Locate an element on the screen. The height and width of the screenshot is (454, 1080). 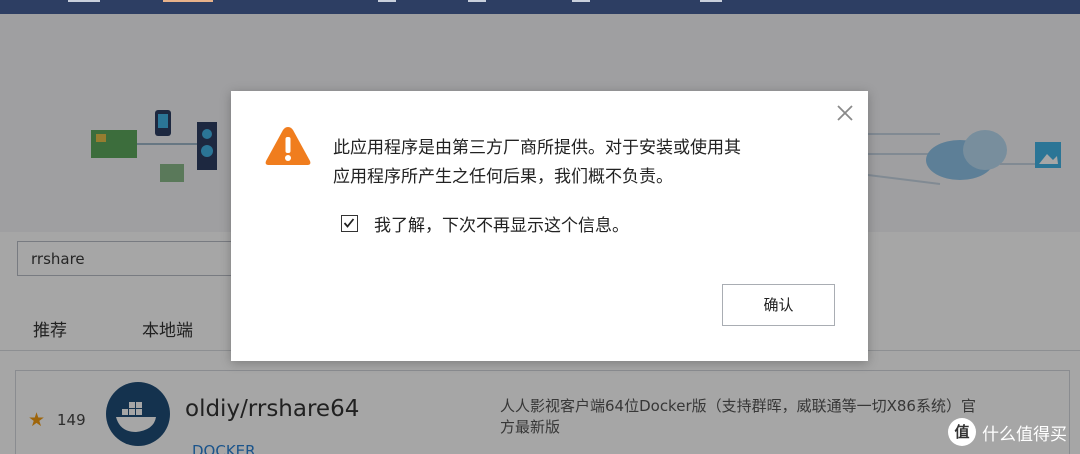
watermark-logo-icon: 值 is located at coordinates (962, 432).